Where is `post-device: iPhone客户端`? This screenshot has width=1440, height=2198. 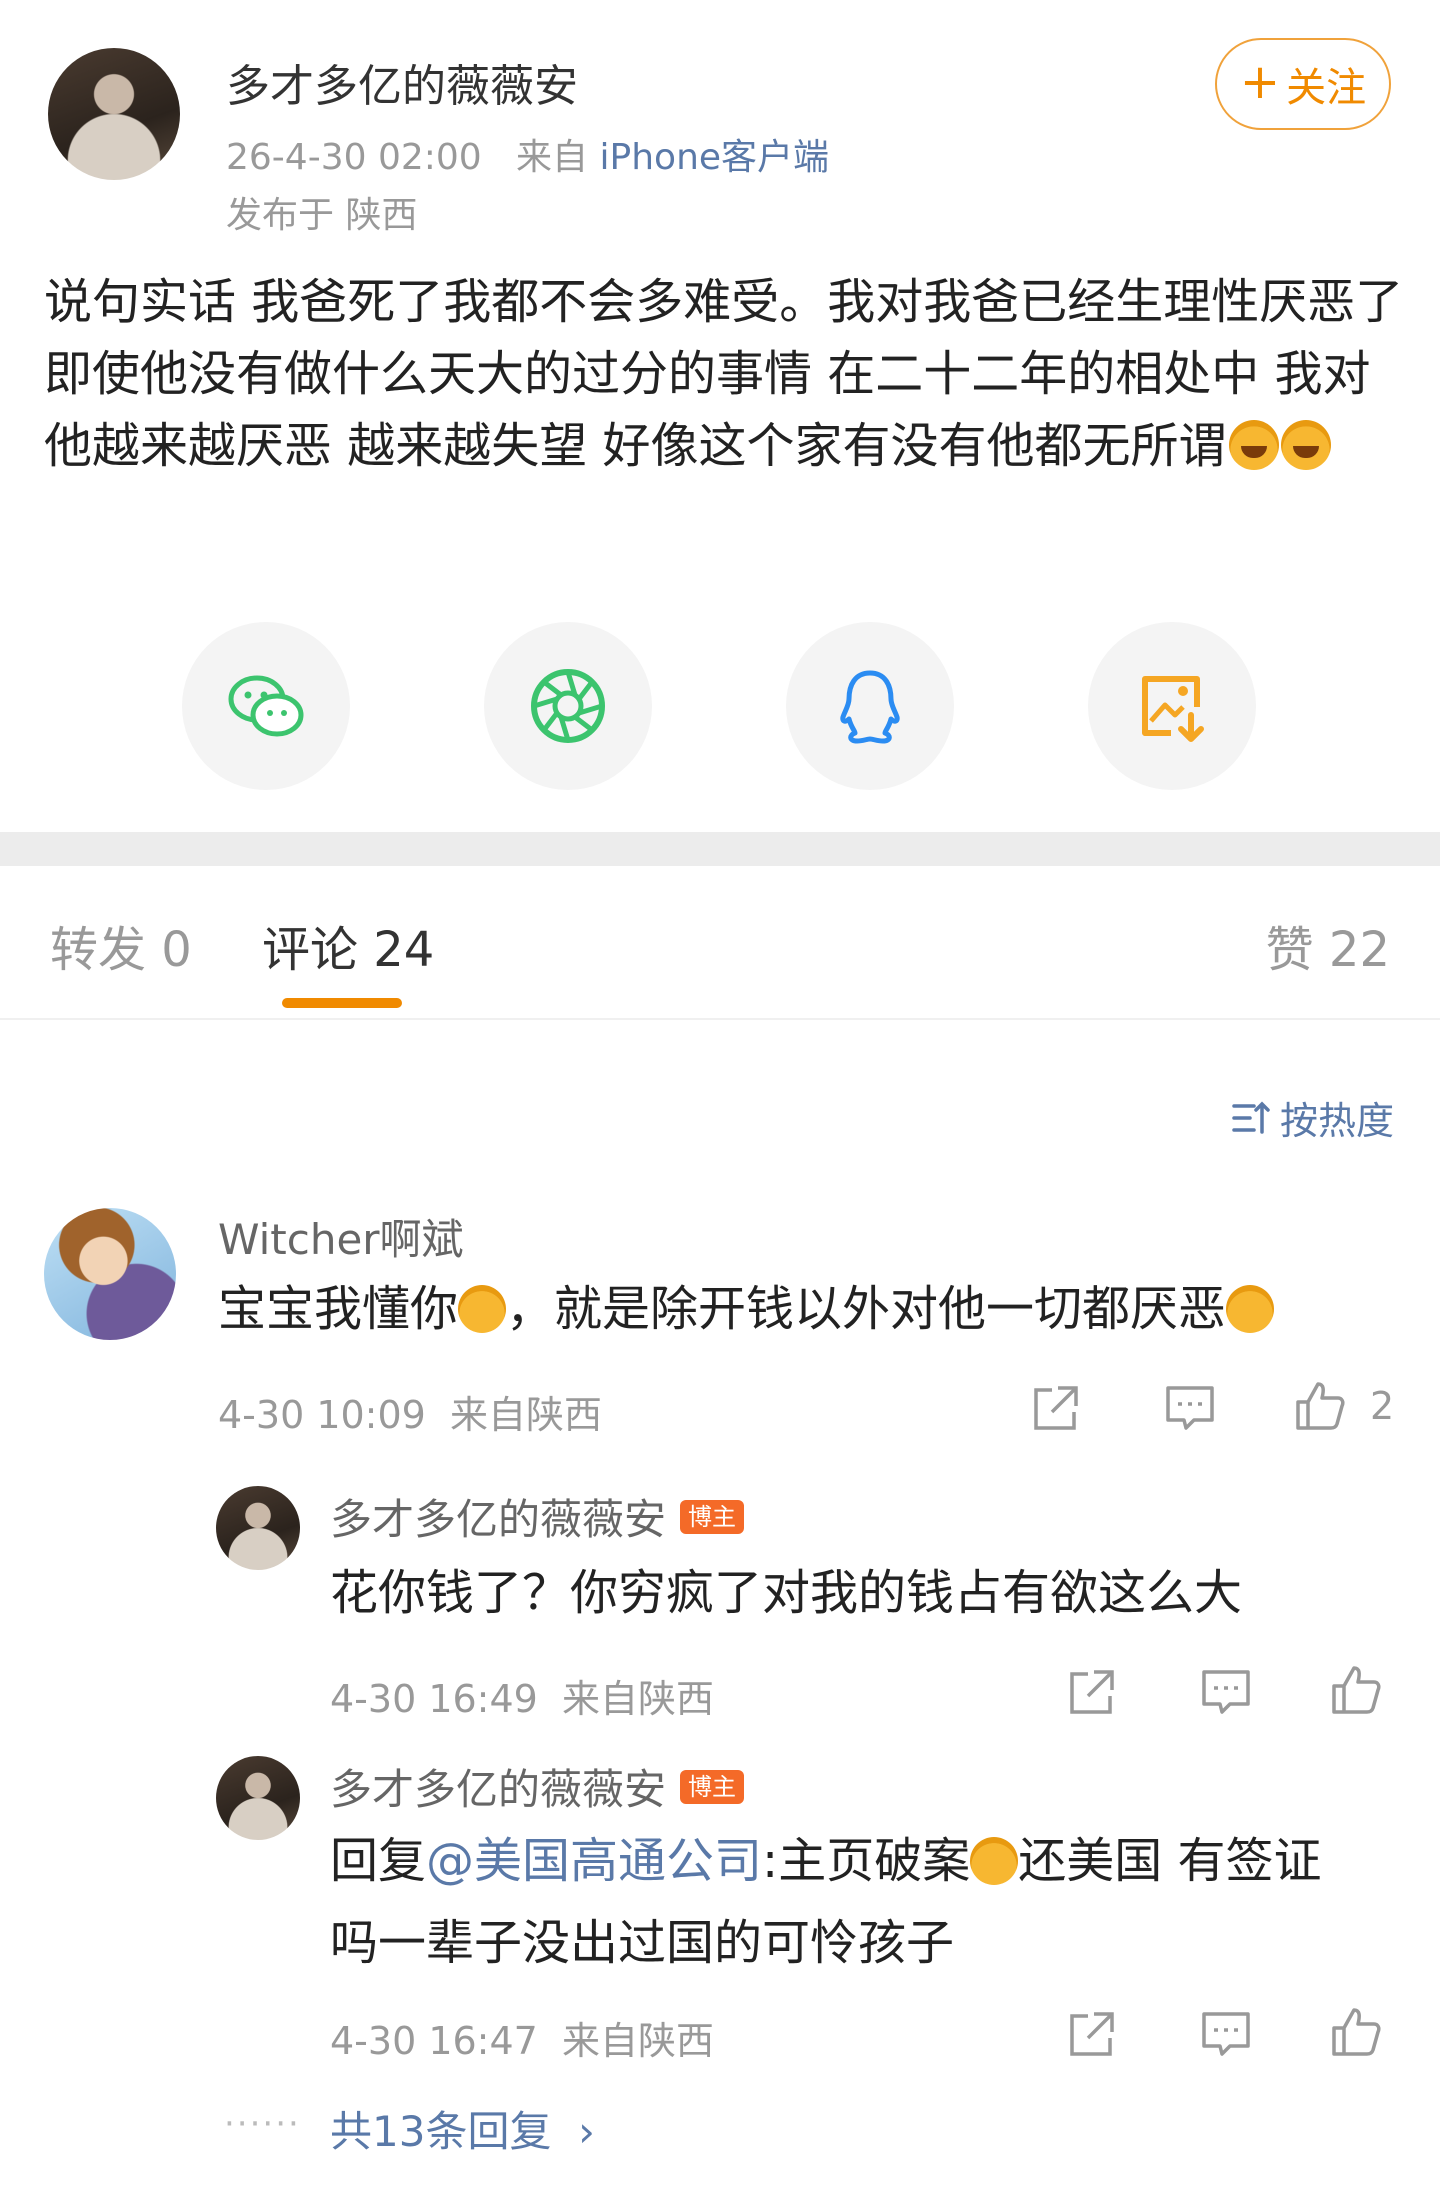 post-device: iPhone客户端 is located at coordinates (715, 157).